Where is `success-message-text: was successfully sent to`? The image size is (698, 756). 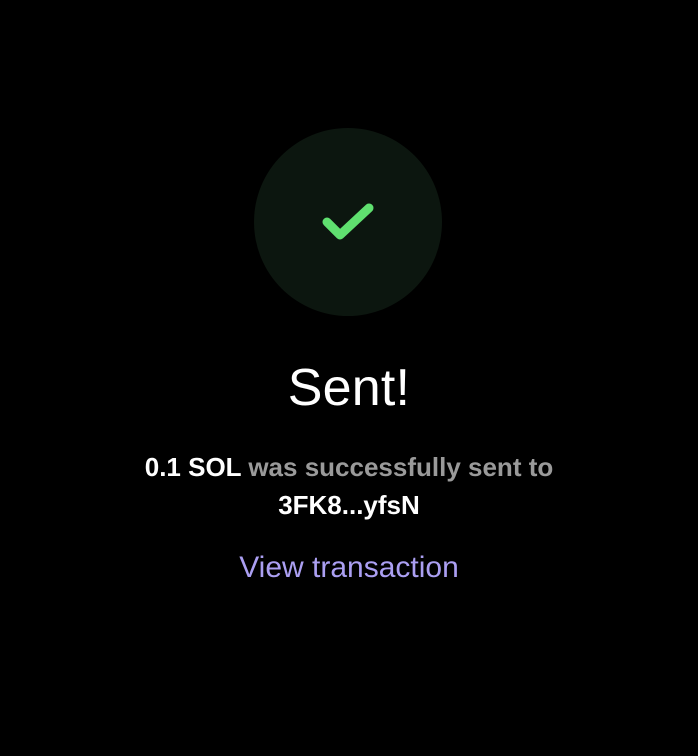
success-message-text: was successfully sent to is located at coordinates (397, 467).